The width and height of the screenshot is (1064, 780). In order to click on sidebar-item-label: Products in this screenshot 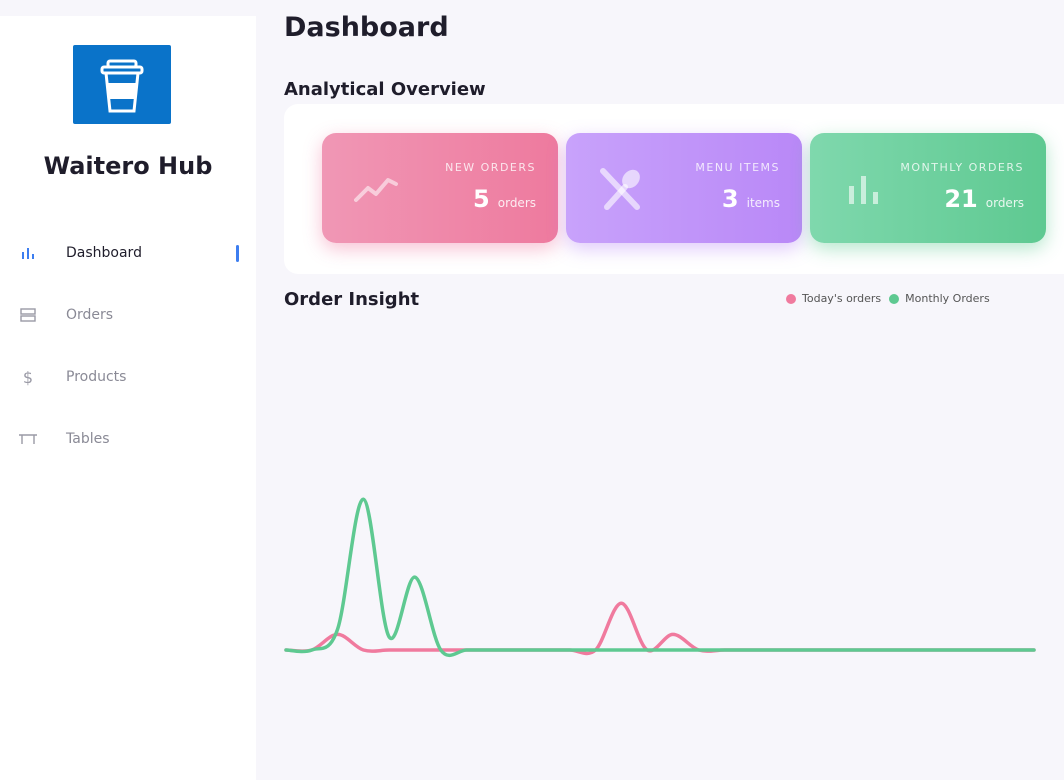, I will do `click(96, 377)`.